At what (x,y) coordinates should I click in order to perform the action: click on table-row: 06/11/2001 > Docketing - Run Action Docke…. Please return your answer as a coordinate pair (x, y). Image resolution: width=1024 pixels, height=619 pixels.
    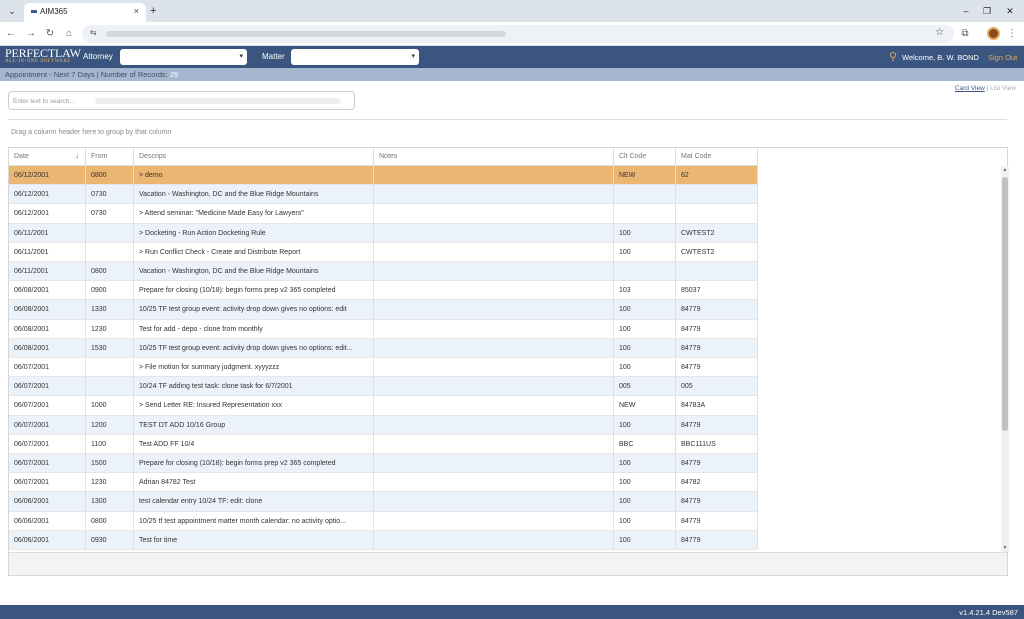
    Looking at the image, I should click on (383, 233).